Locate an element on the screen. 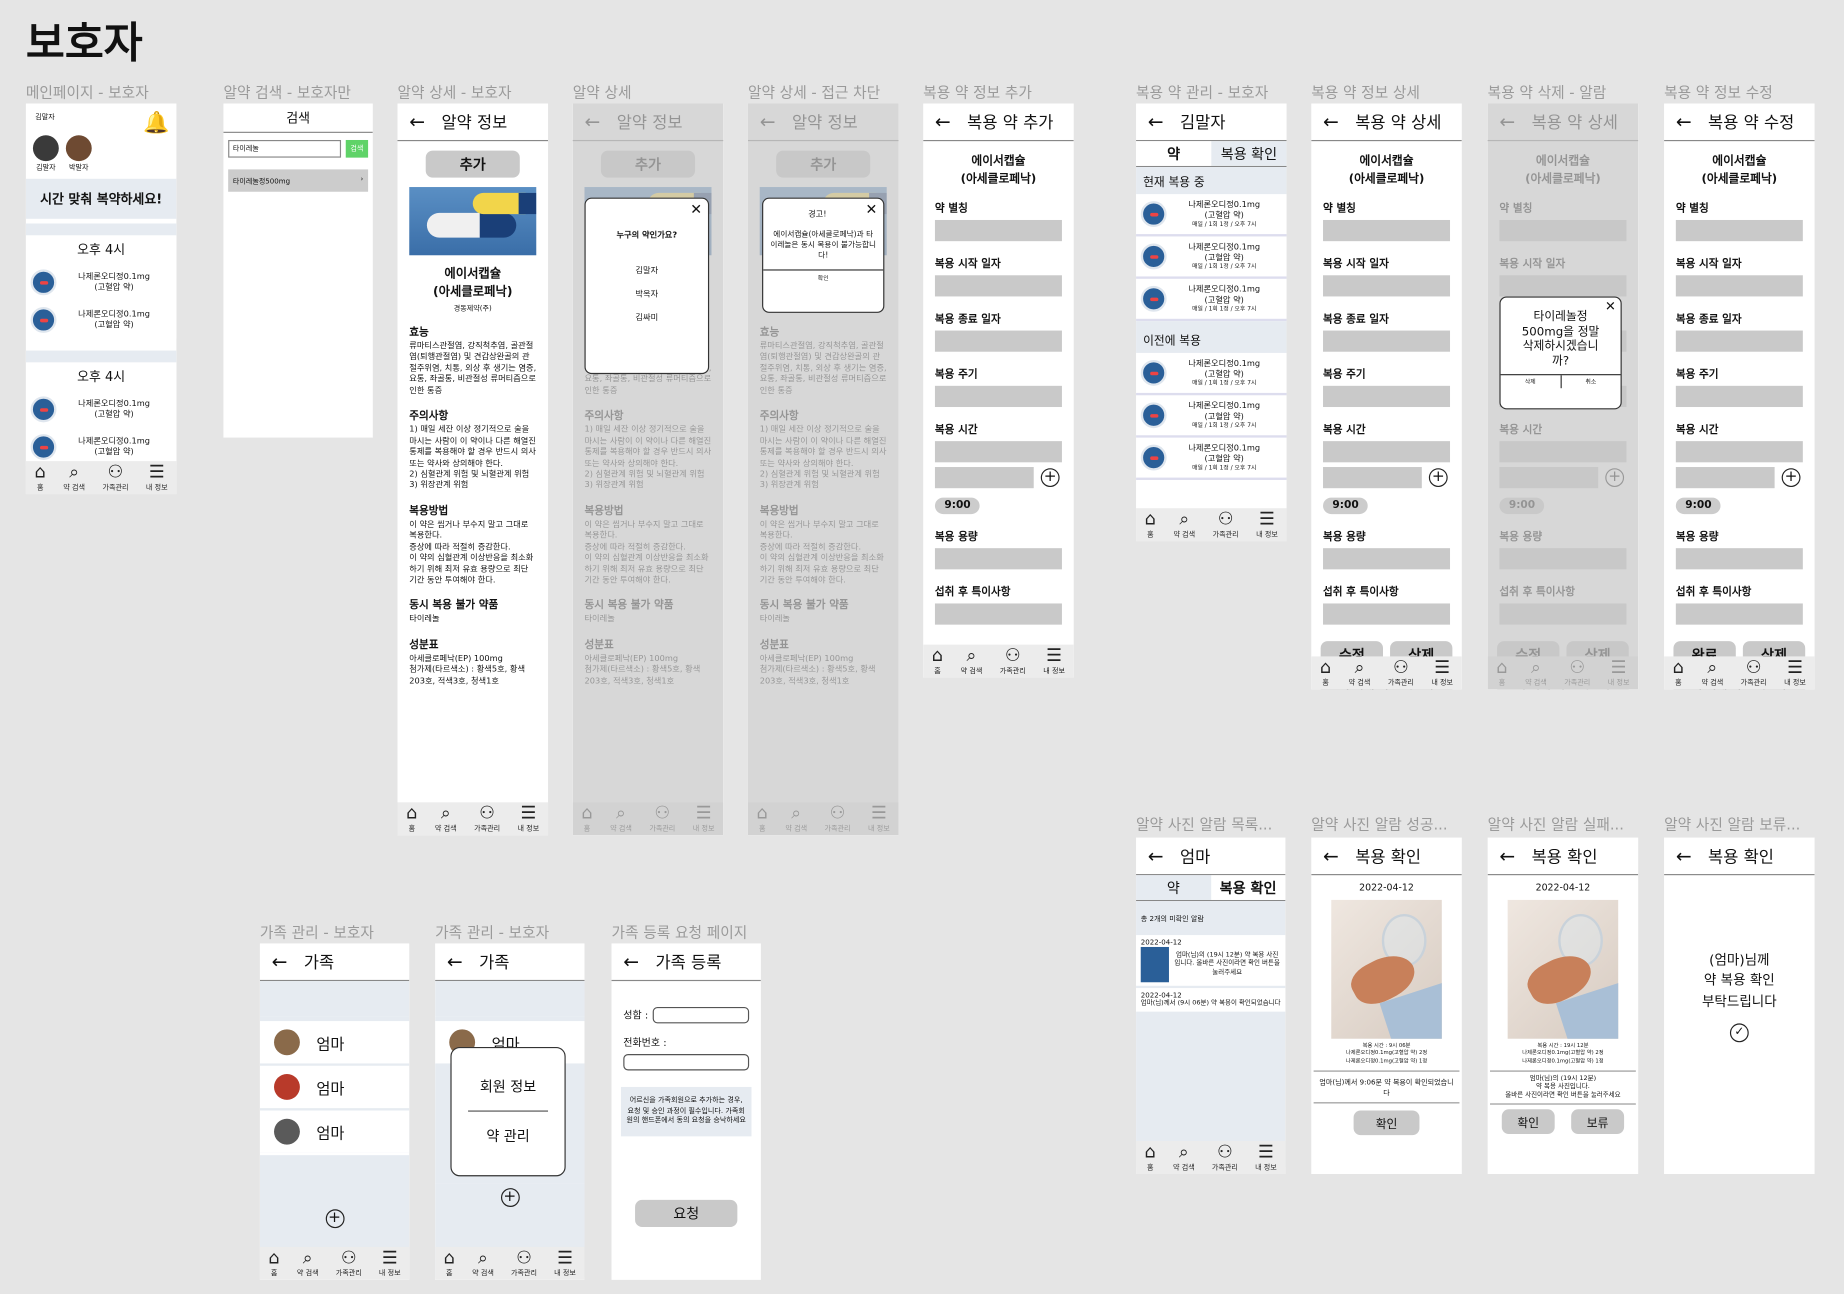  name-input is located at coordinates (701, 1015).